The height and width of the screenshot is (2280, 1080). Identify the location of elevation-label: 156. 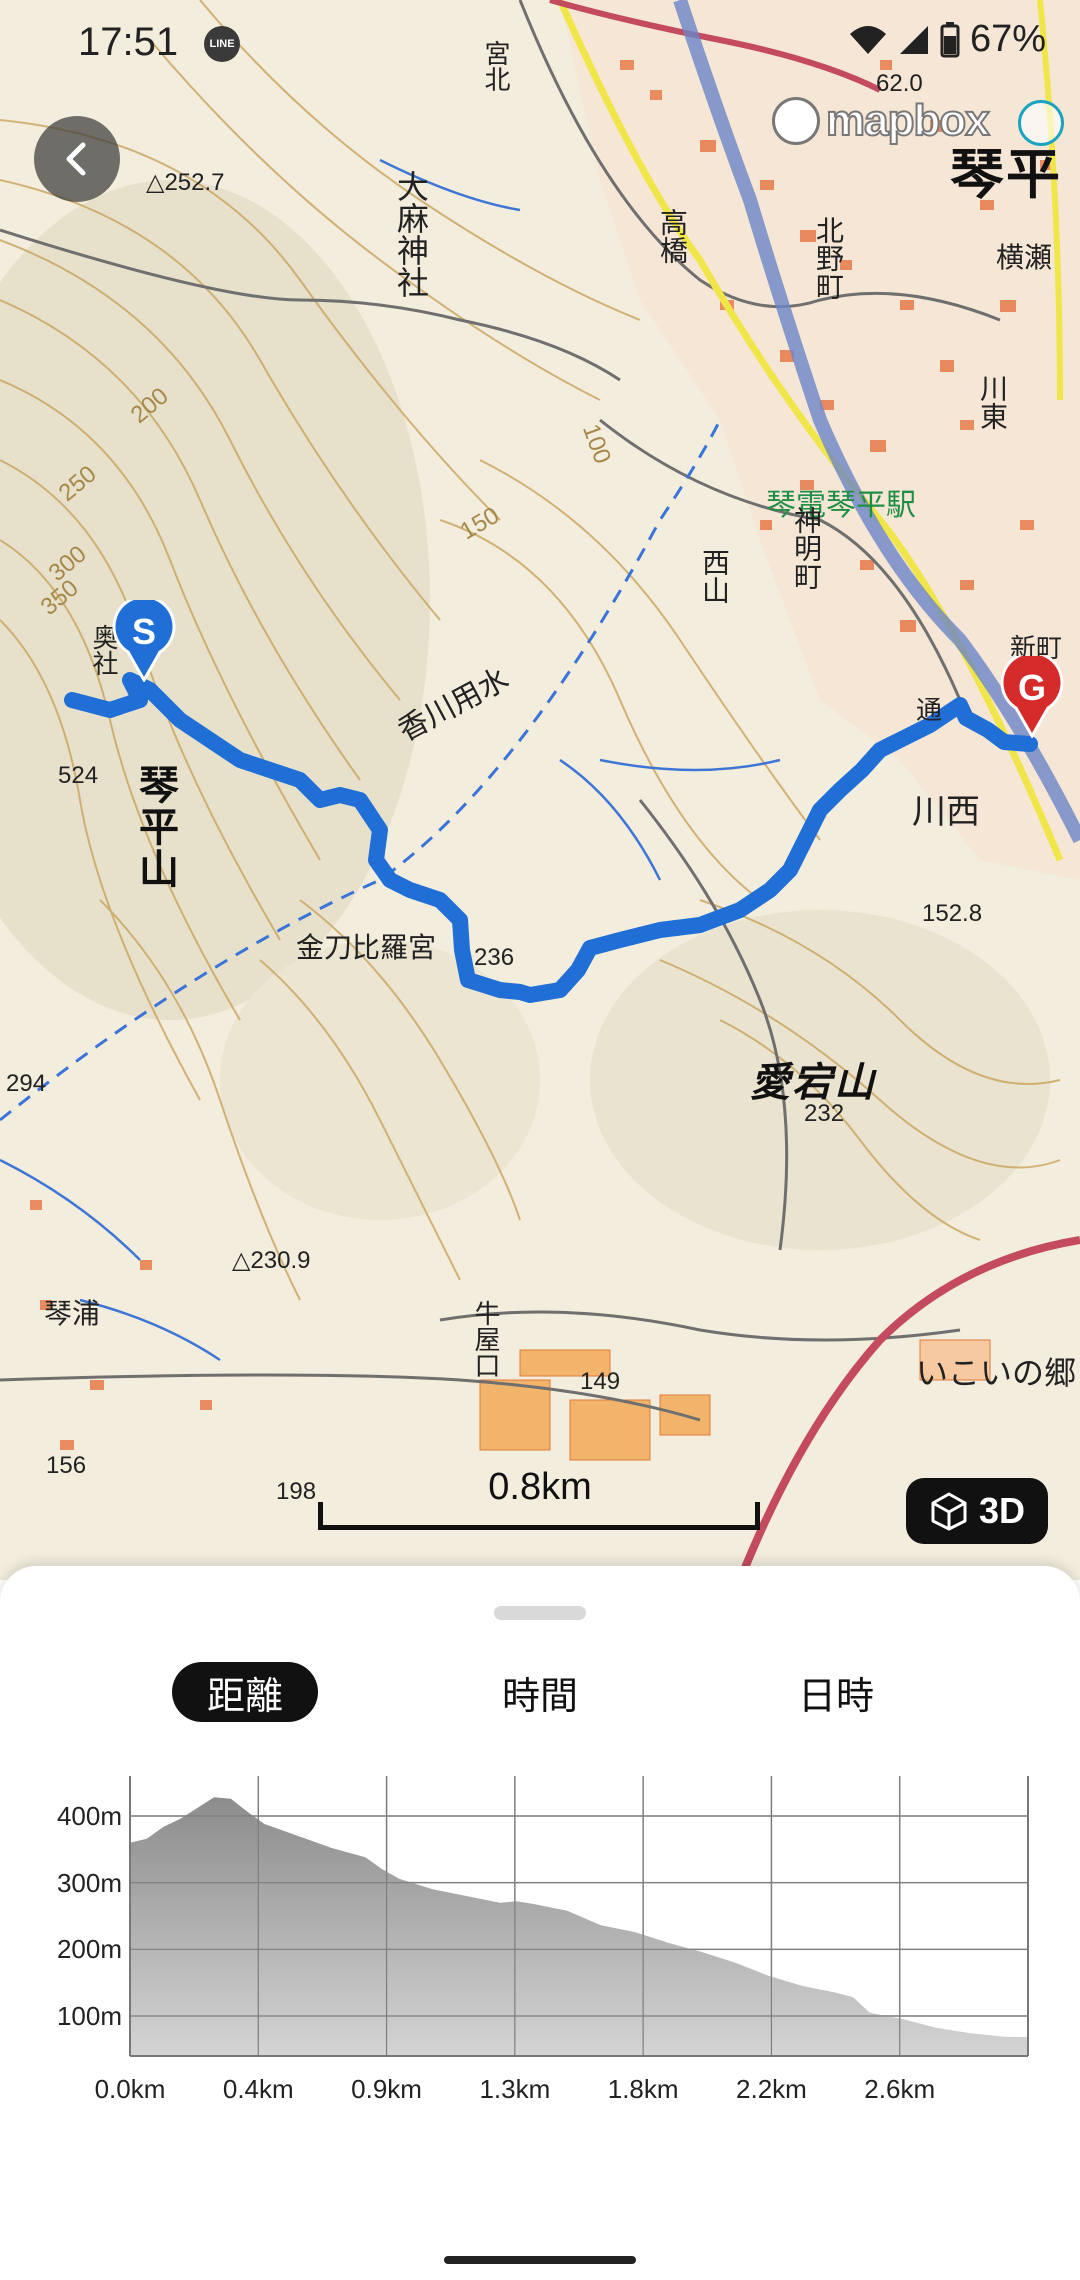
(66, 1465).